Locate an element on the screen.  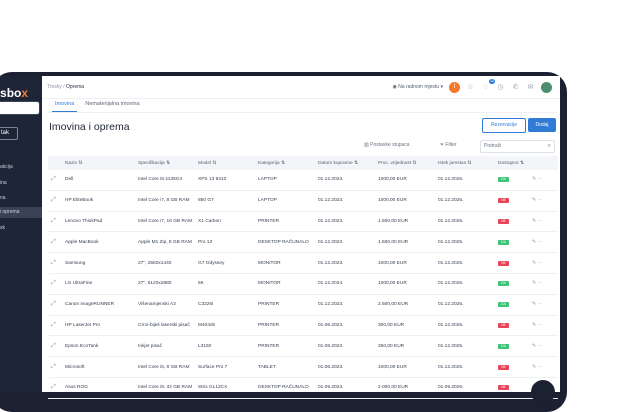
topbar-actions: ◉ Na radnom mjestu ▾ I ☆ ♢ 12 ◷ ✆ ✉ is located at coordinates (472, 85).